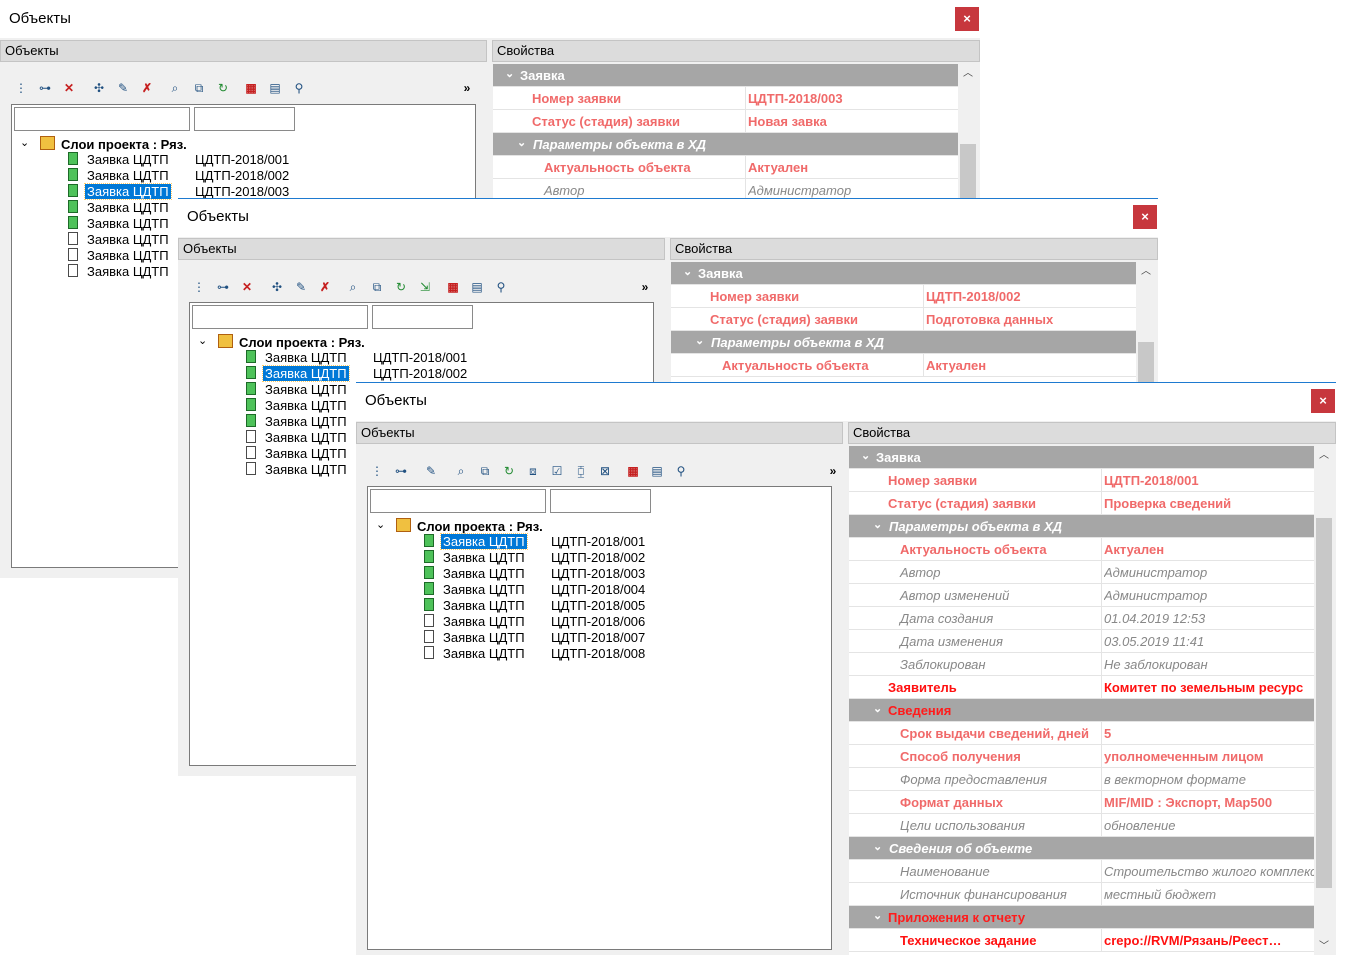 The height and width of the screenshot is (955, 1346). What do you see at coordinates (1081, 710) in the screenshot?
I see `property-group: ⌄ Сведения` at bounding box center [1081, 710].